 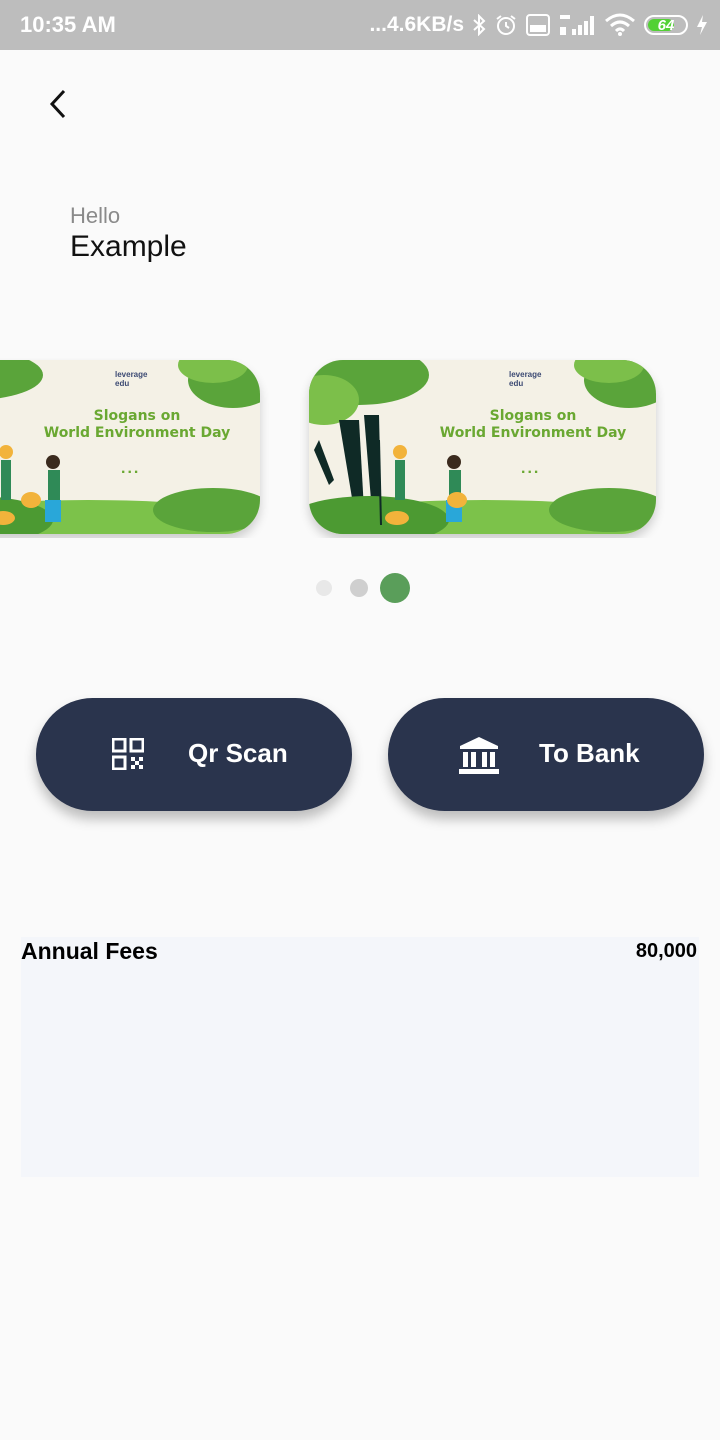 What do you see at coordinates (360, 25) in the screenshot?
I see `status-bar: 10:35 AM ...4.6KB/s 64` at bounding box center [360, 25].